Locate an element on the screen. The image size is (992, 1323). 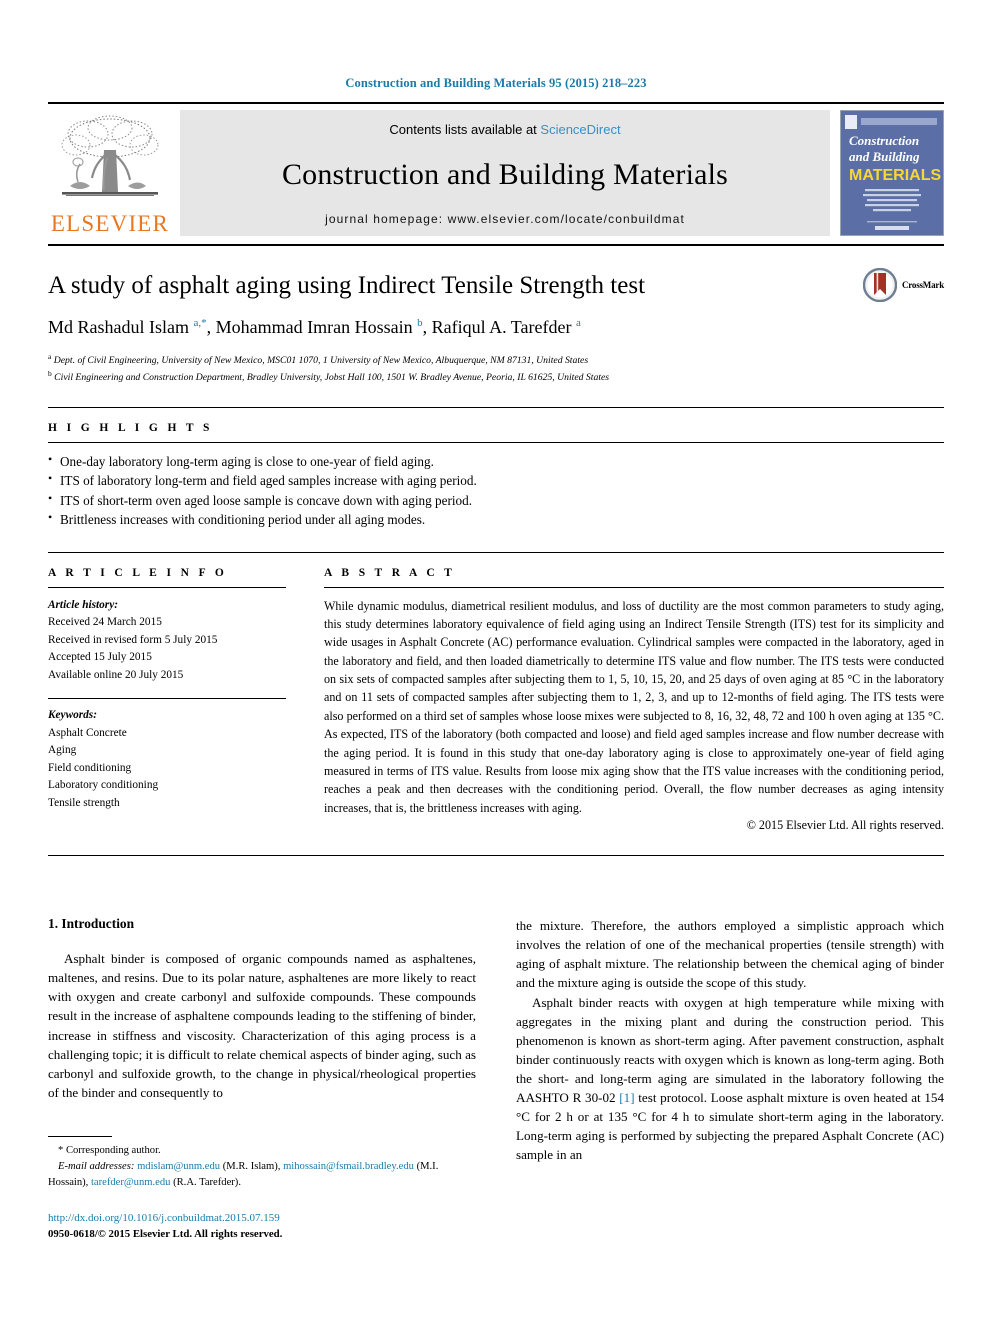
corresponding-author-note: * Corresponding author. is located at coordinates (109, 1150).